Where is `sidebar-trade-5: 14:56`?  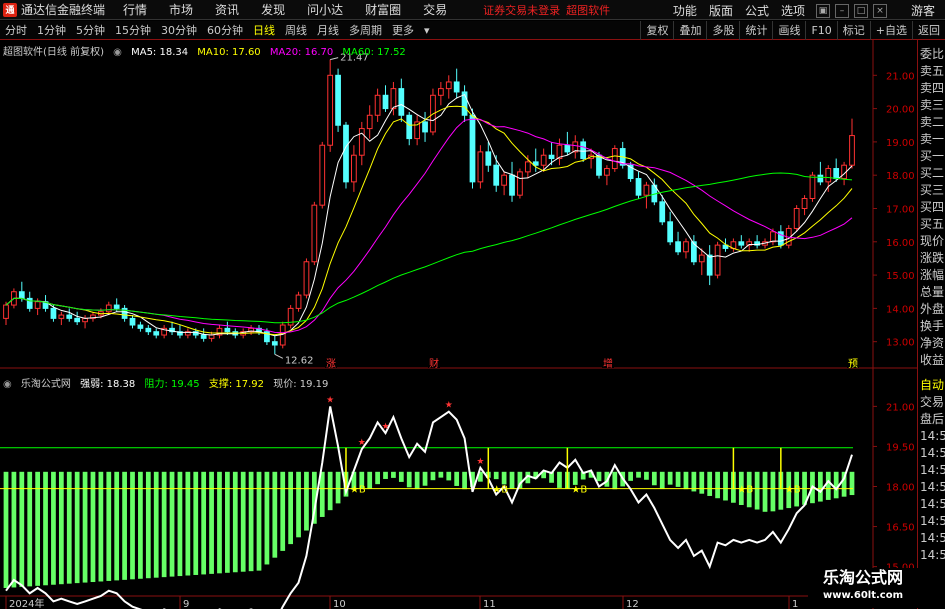
sidebar-trade-5: 14:56 is located at coordinates (931, 470).